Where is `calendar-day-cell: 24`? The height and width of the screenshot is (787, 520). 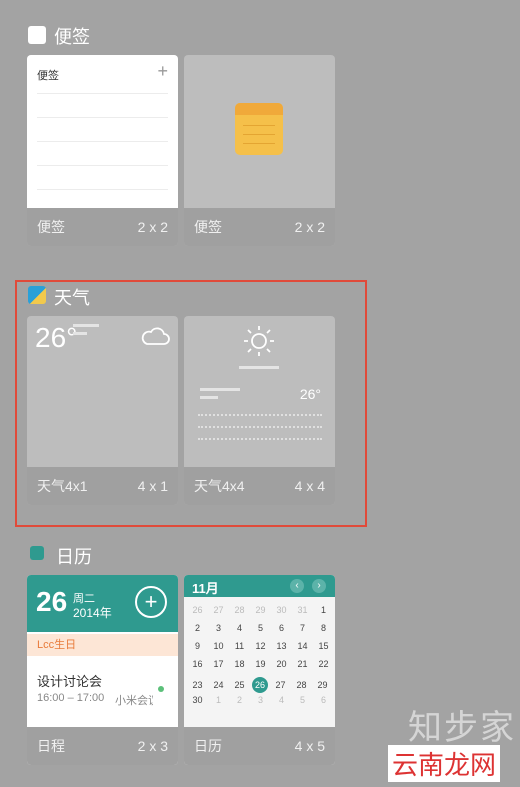
calendar-day-cell: 24 is located at coordinates (218, 685).